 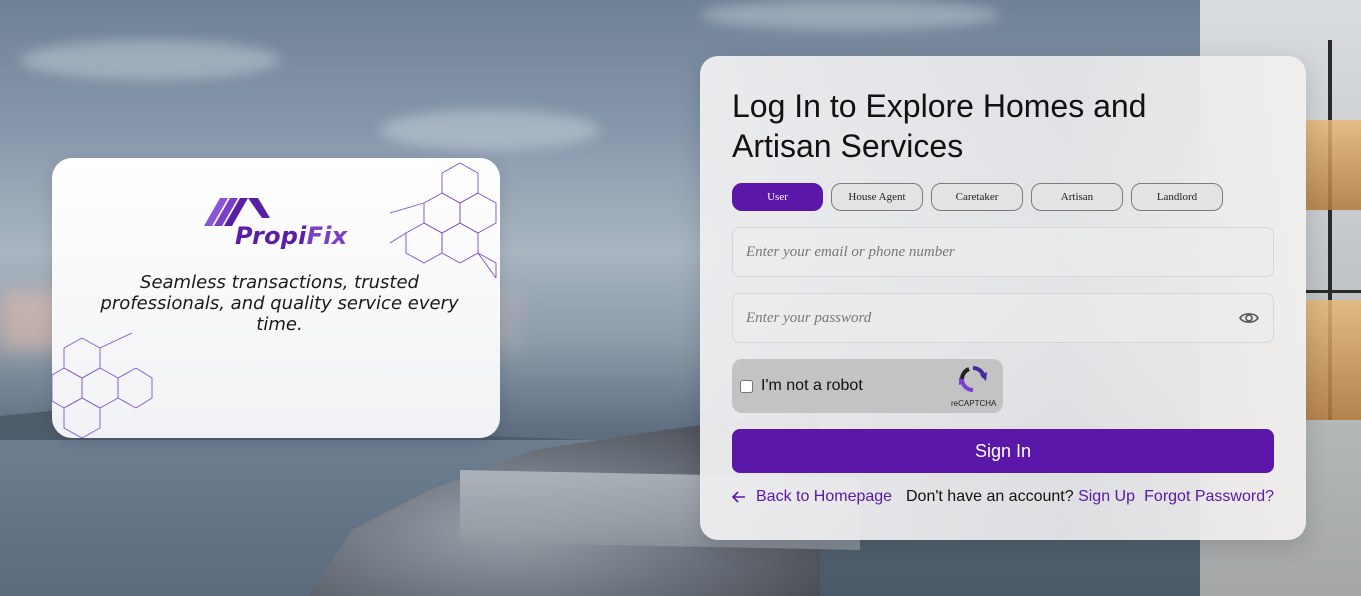 I want to click on role-tab-caretaker: Caretaker, so click(x=977, y=197).